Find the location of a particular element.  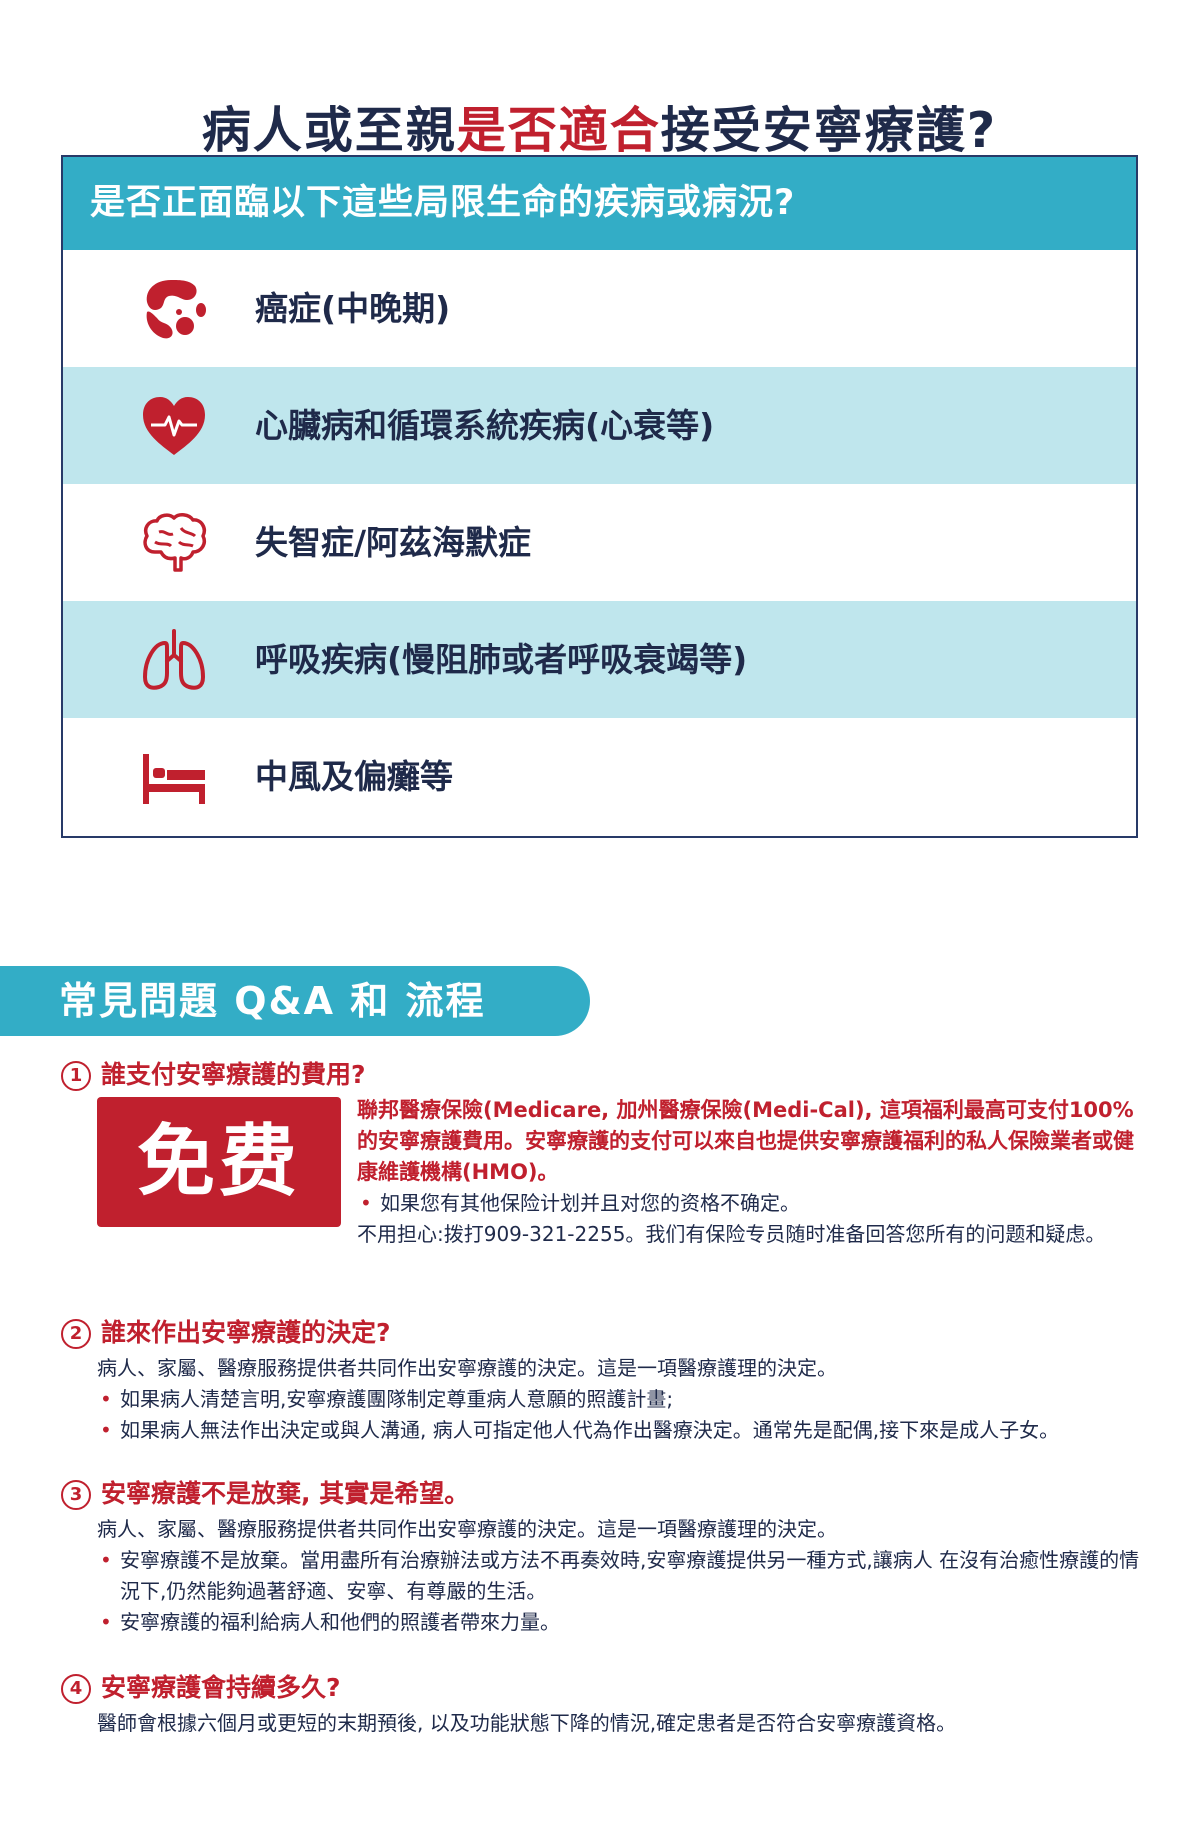

title-part-1: 病人或至親 is located at coordinates (329, 130).